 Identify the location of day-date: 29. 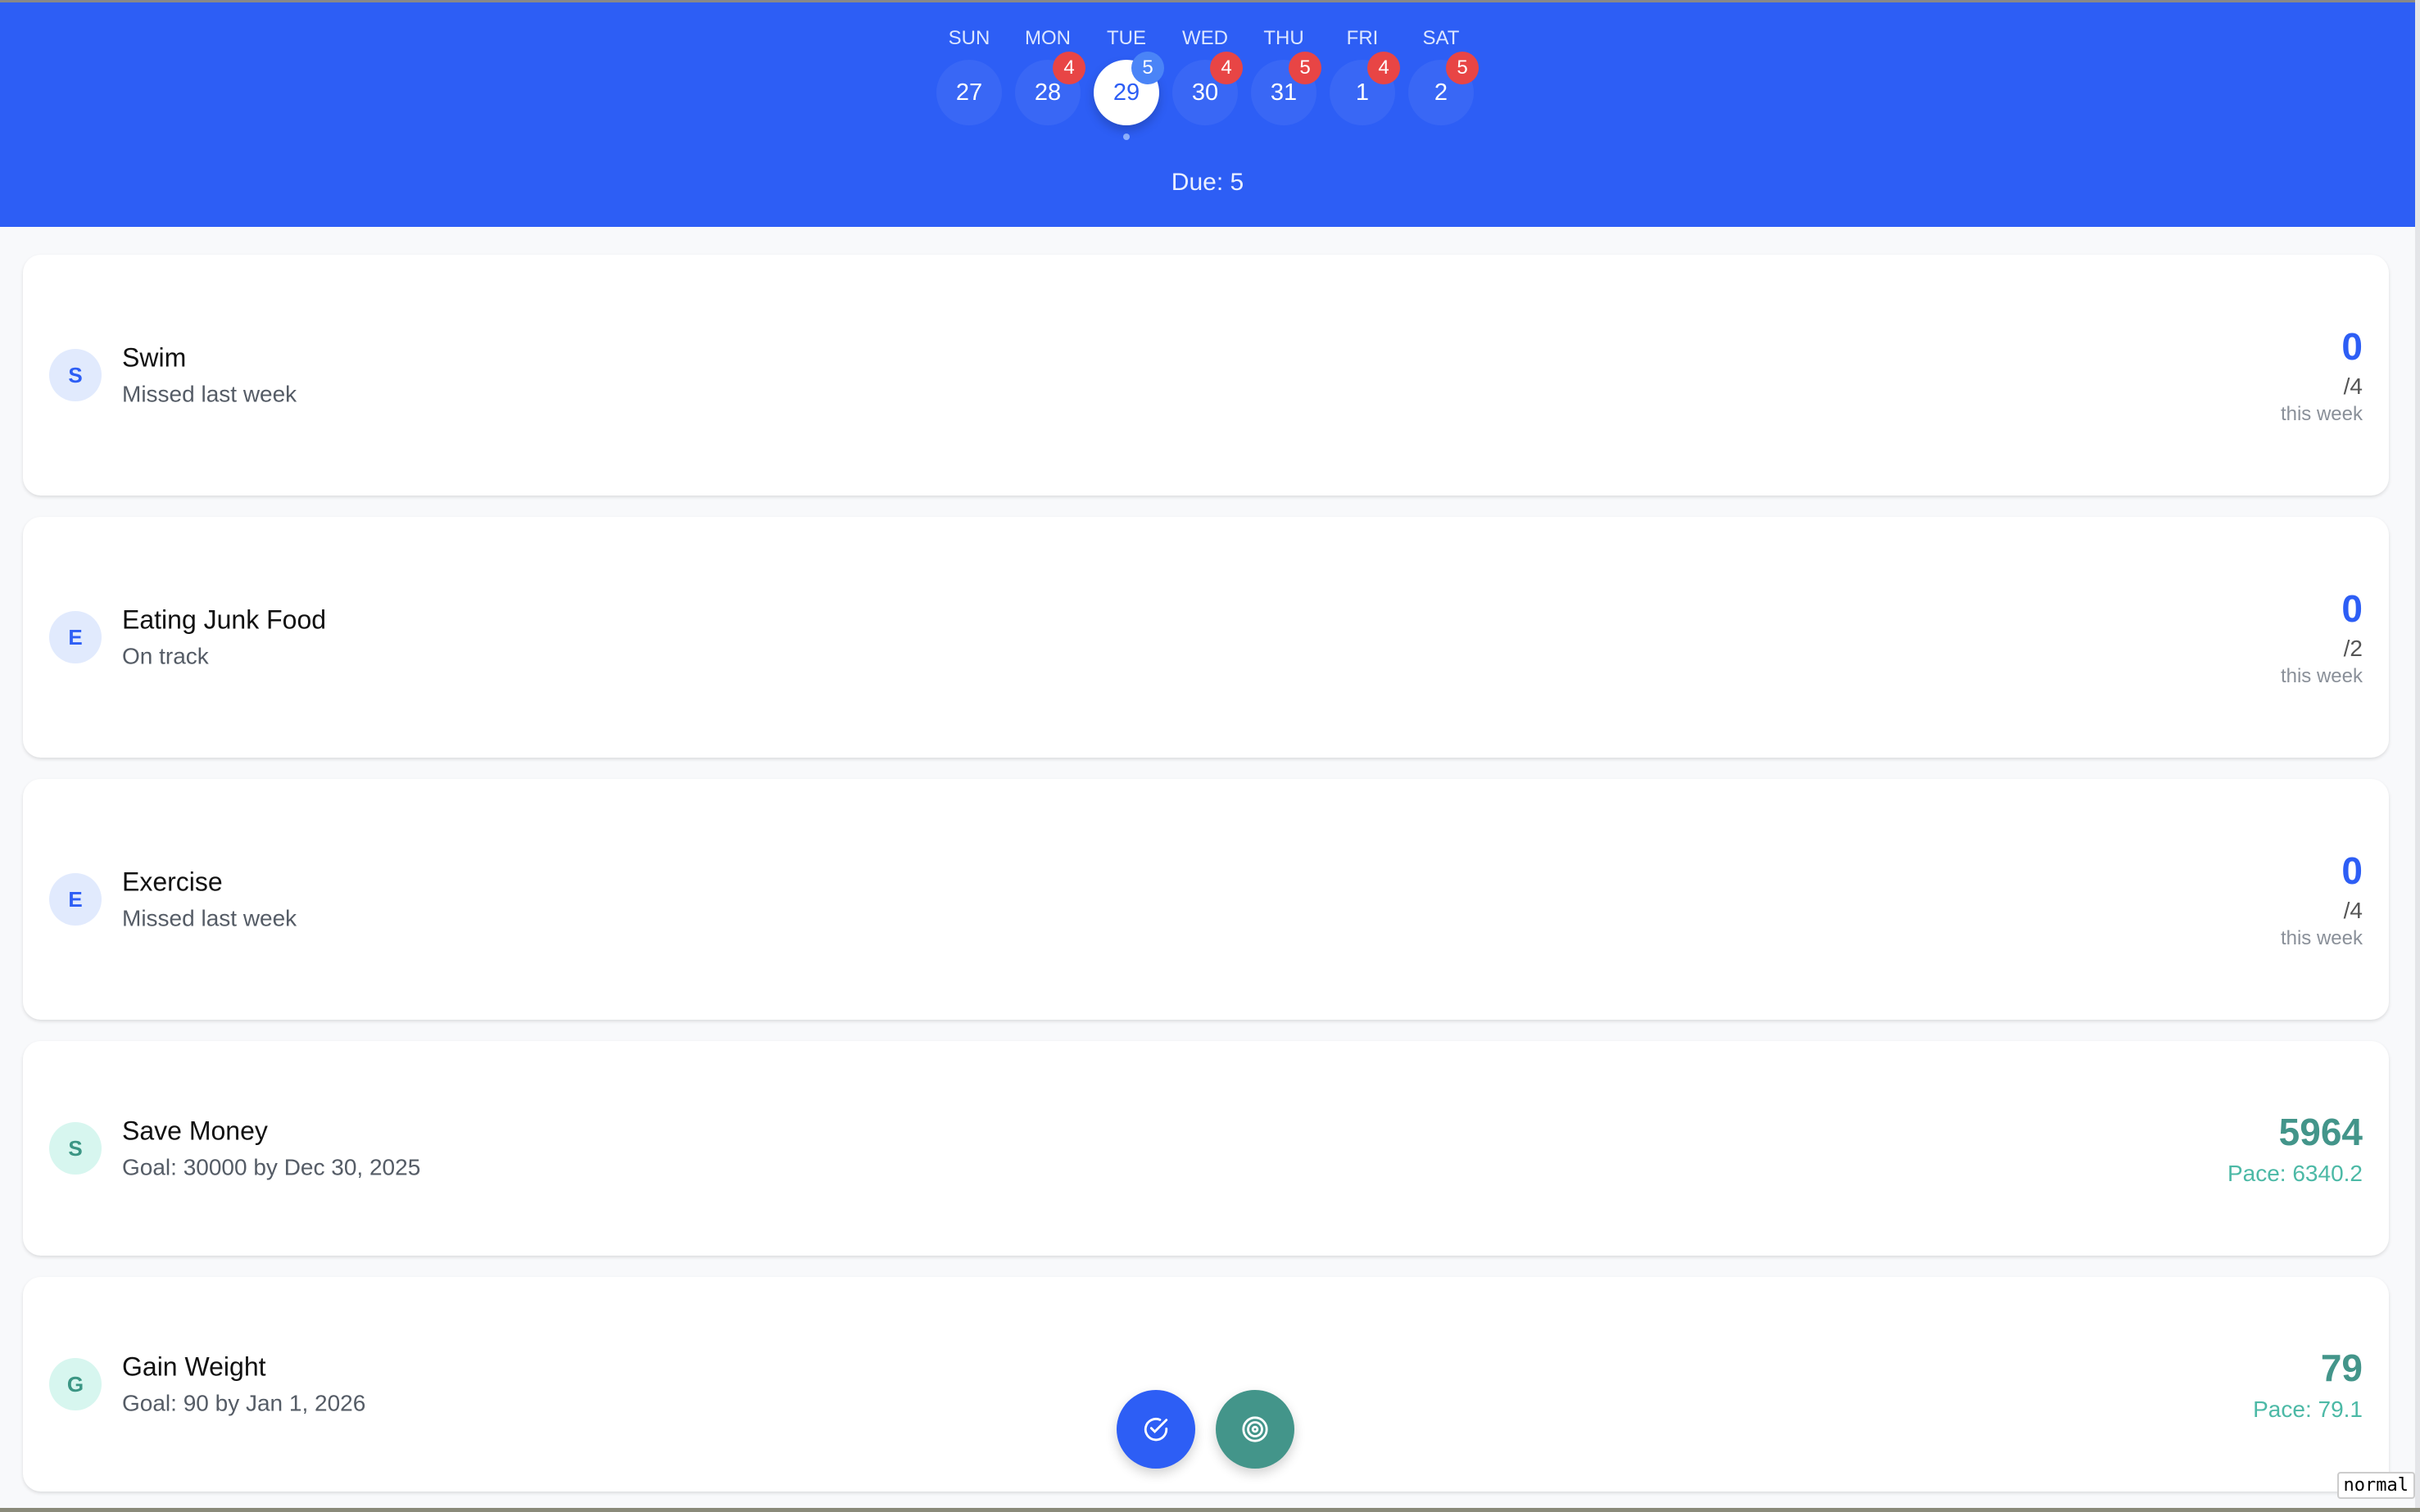
(1126, 93).